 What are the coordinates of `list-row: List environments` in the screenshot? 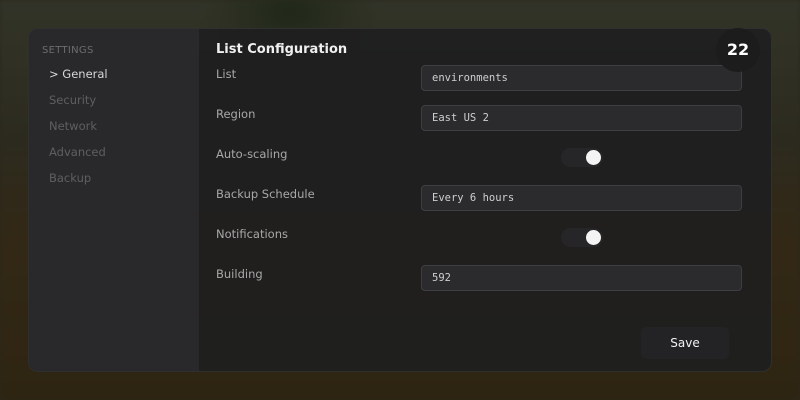 It's located at (493, 85).